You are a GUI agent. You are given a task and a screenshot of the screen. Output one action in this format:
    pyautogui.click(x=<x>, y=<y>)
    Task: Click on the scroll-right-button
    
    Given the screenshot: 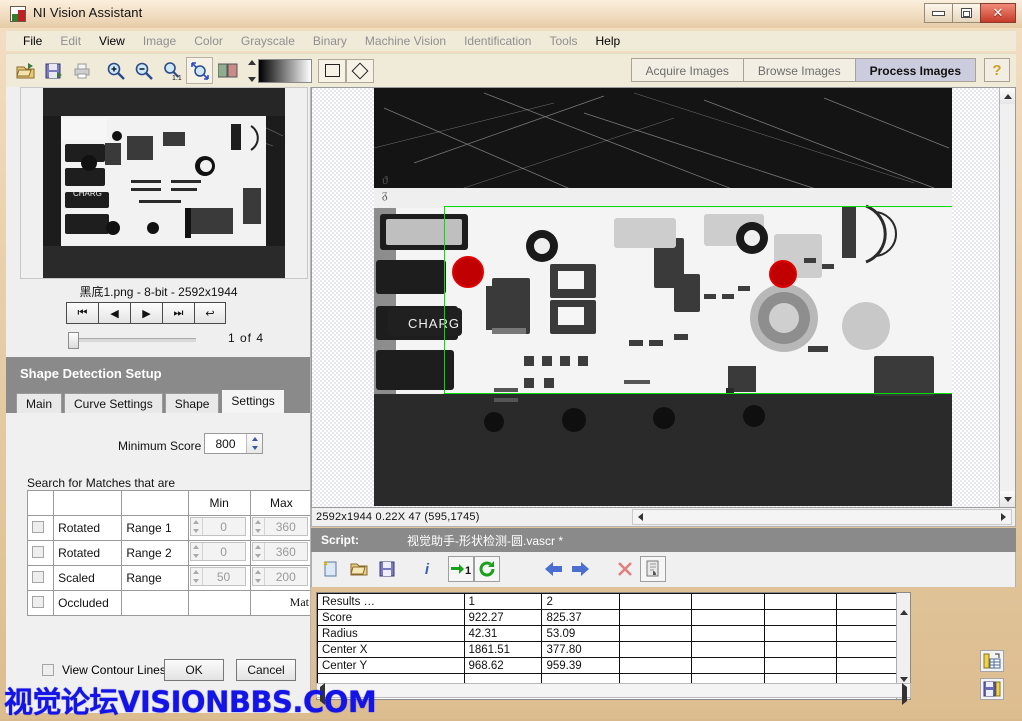 What is the action you would take?
    pyautogui.click(x=1003, y=517)
    